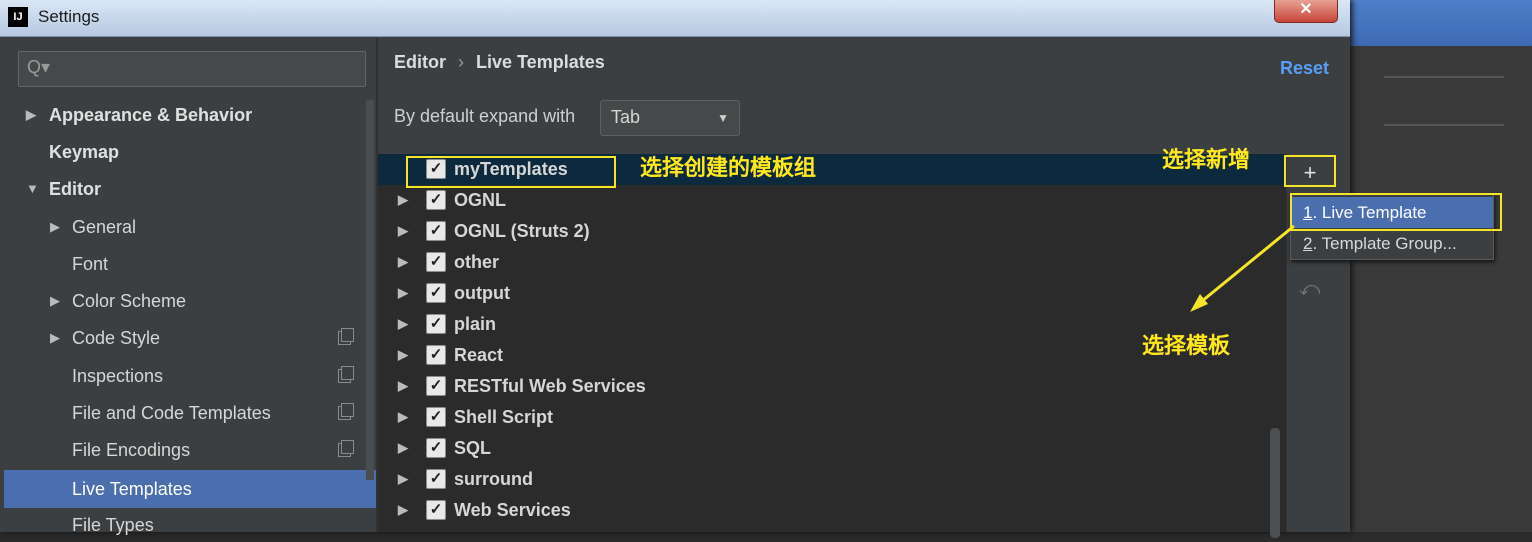 The image size is (1532, 542). Describe the element at coordinates (832, 510) in the screenshot. I see `template-group-row: ▶ ✓ Web Services` at that location.